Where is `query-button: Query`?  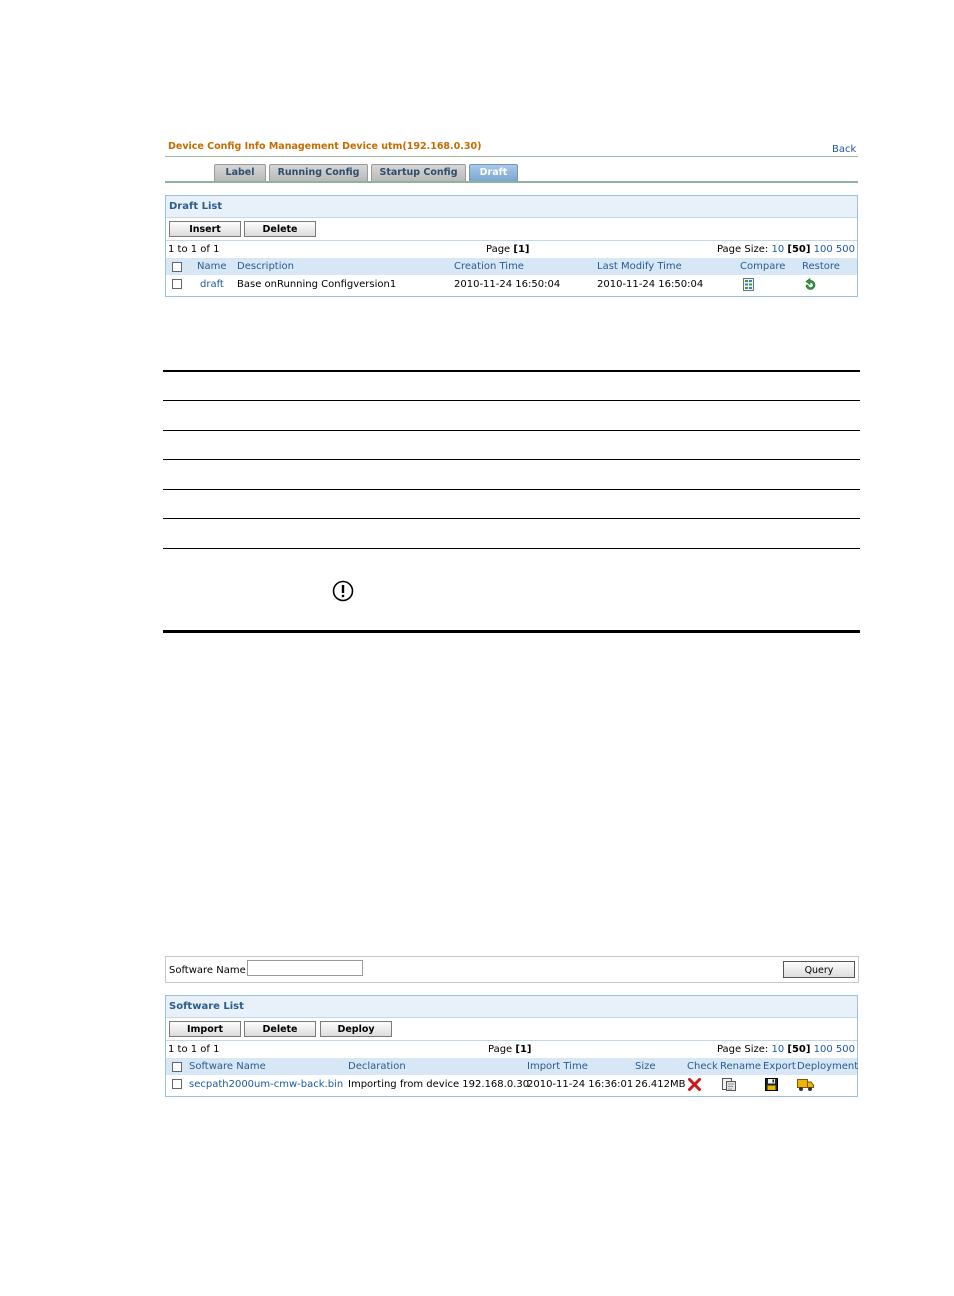 query-button: Query is located at coordinates (819, 969).